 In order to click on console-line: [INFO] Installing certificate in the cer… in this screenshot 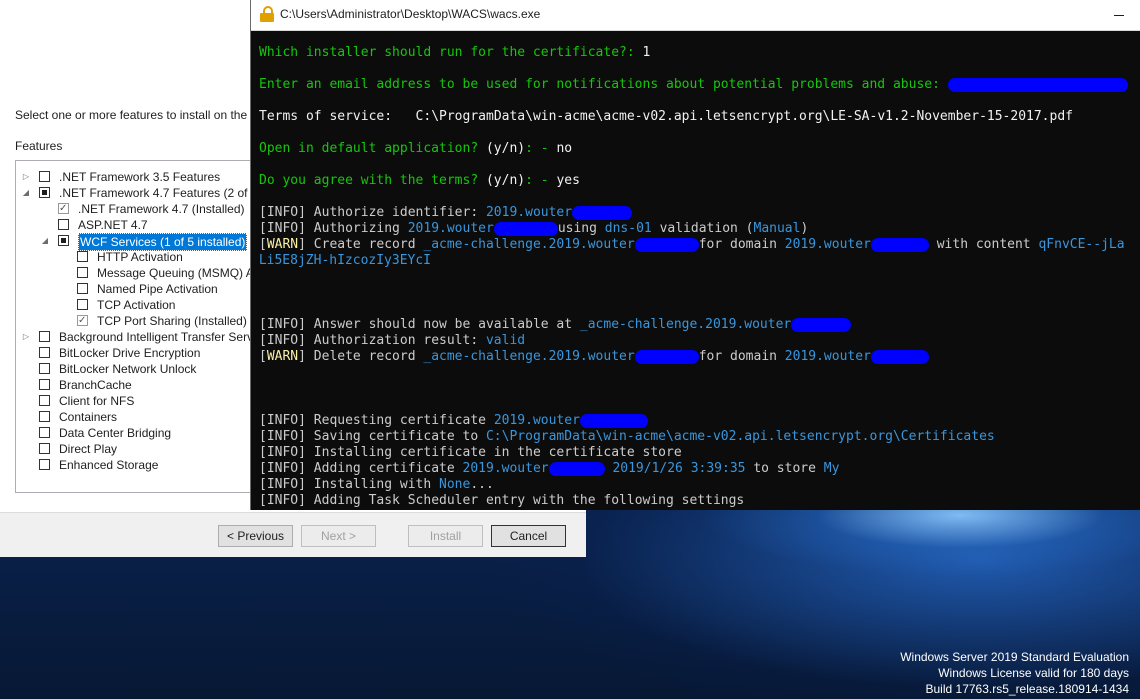, I will do `click(470, 452)`.